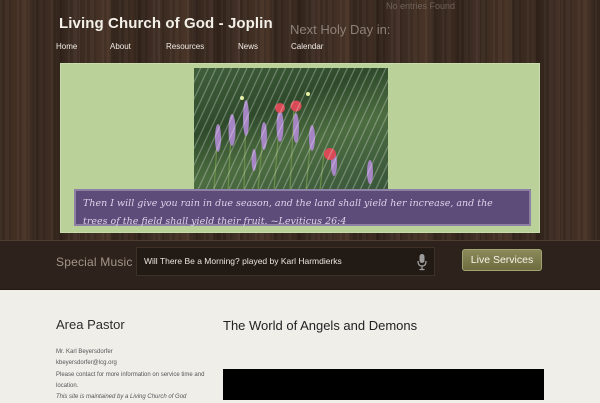  I want to click on holy-day-status: No entries Found, so click(421, 6).